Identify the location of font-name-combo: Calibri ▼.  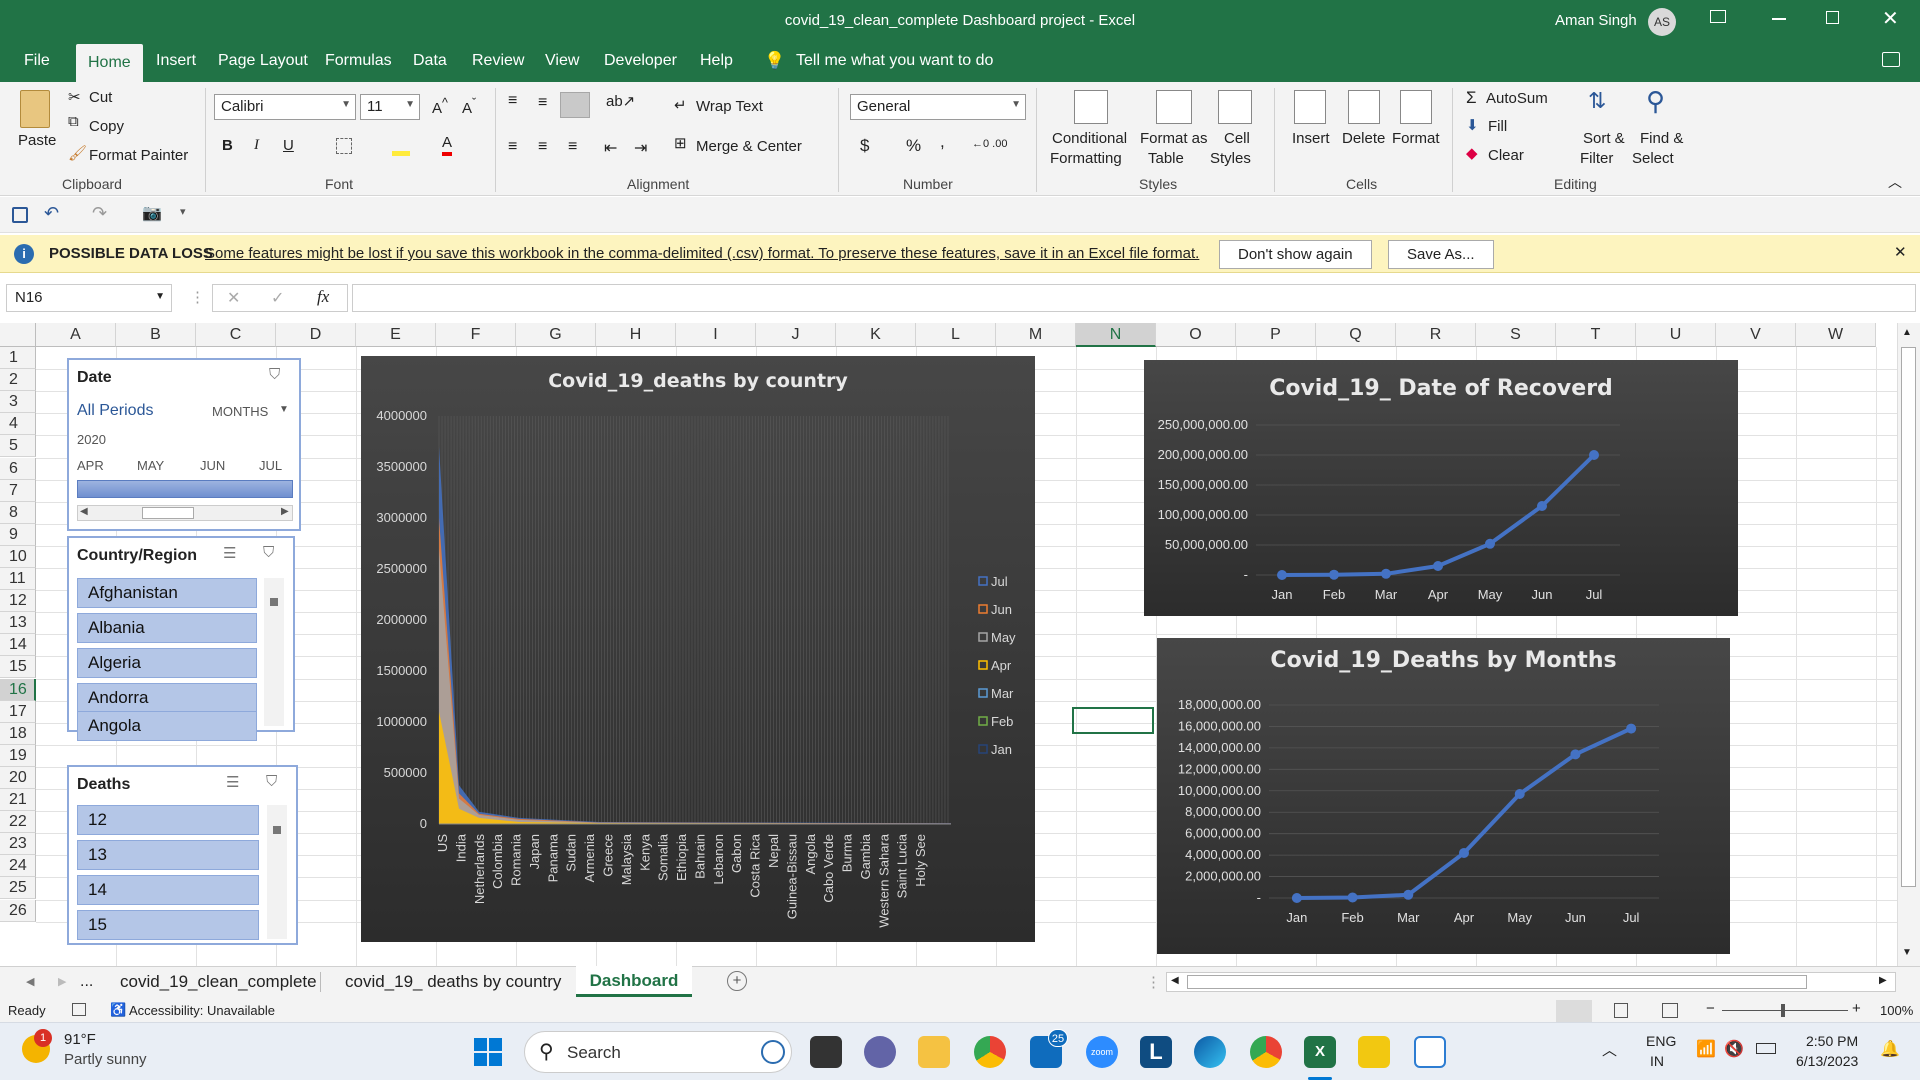
(285, 107).